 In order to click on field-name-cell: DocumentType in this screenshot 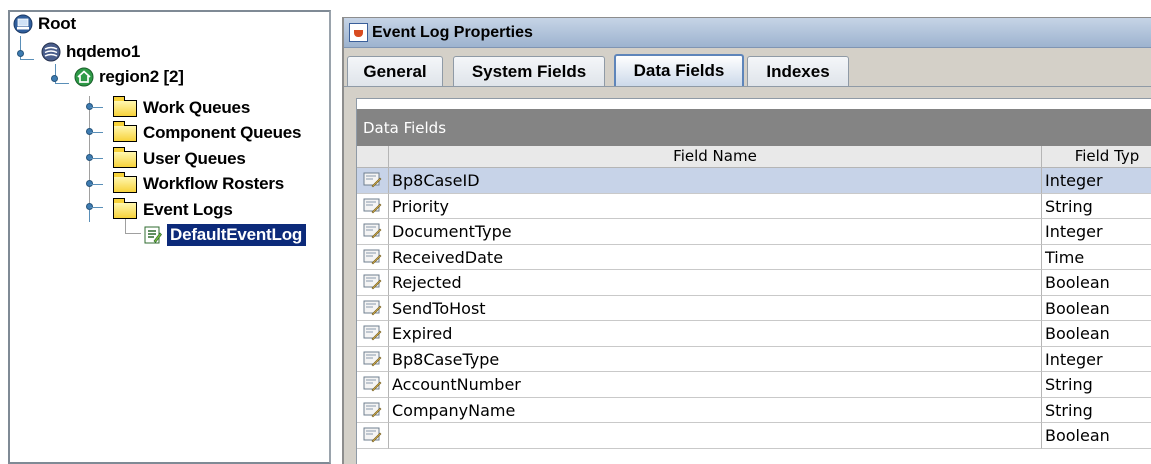, I will do `click(715, 232)`.